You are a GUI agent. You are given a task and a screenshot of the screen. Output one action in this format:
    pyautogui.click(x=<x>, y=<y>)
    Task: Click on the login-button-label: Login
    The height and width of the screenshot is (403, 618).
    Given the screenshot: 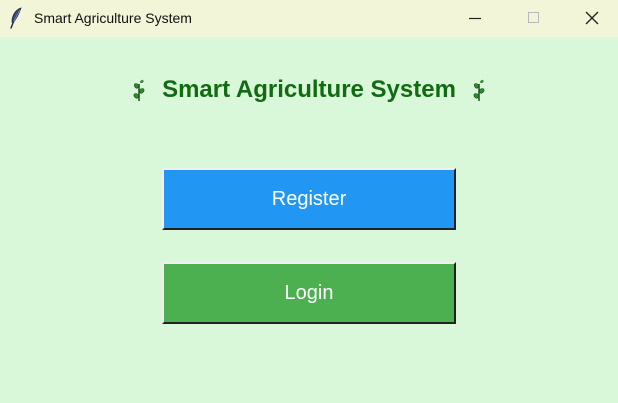 What is the action you would take?
    pyautogui.click(x=309, y=292)
    